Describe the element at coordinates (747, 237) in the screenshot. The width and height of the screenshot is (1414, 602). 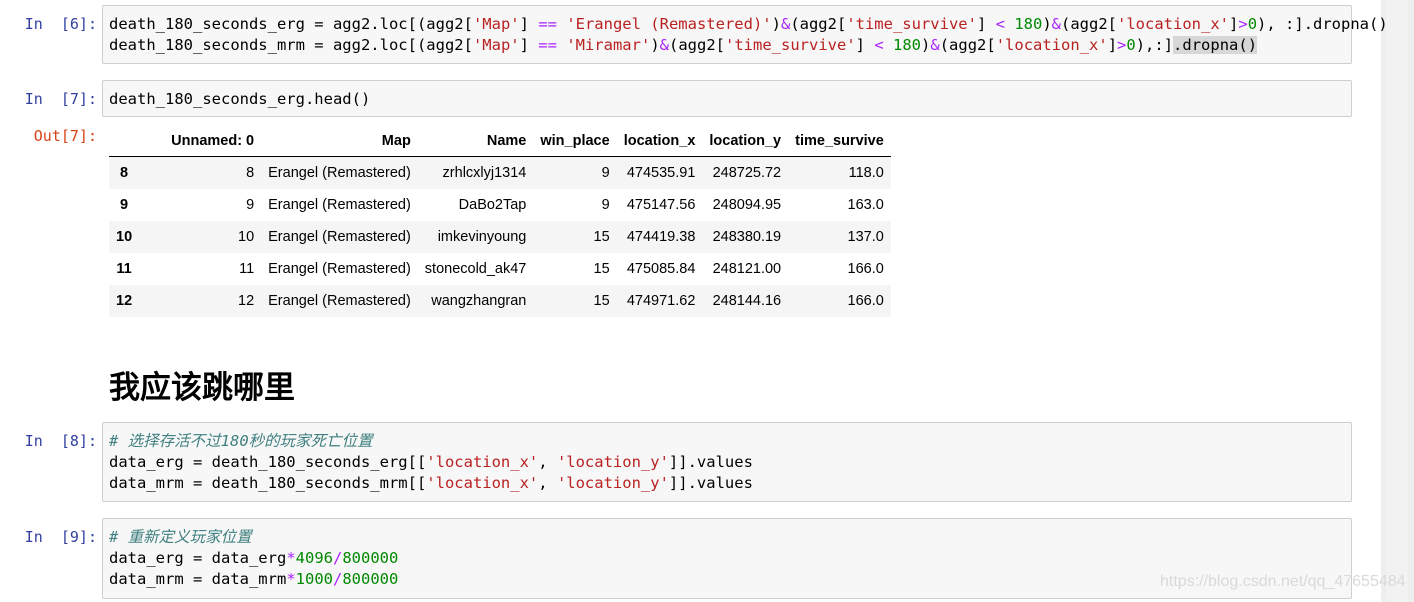
I see `table-cell: 248380.19` at that location.